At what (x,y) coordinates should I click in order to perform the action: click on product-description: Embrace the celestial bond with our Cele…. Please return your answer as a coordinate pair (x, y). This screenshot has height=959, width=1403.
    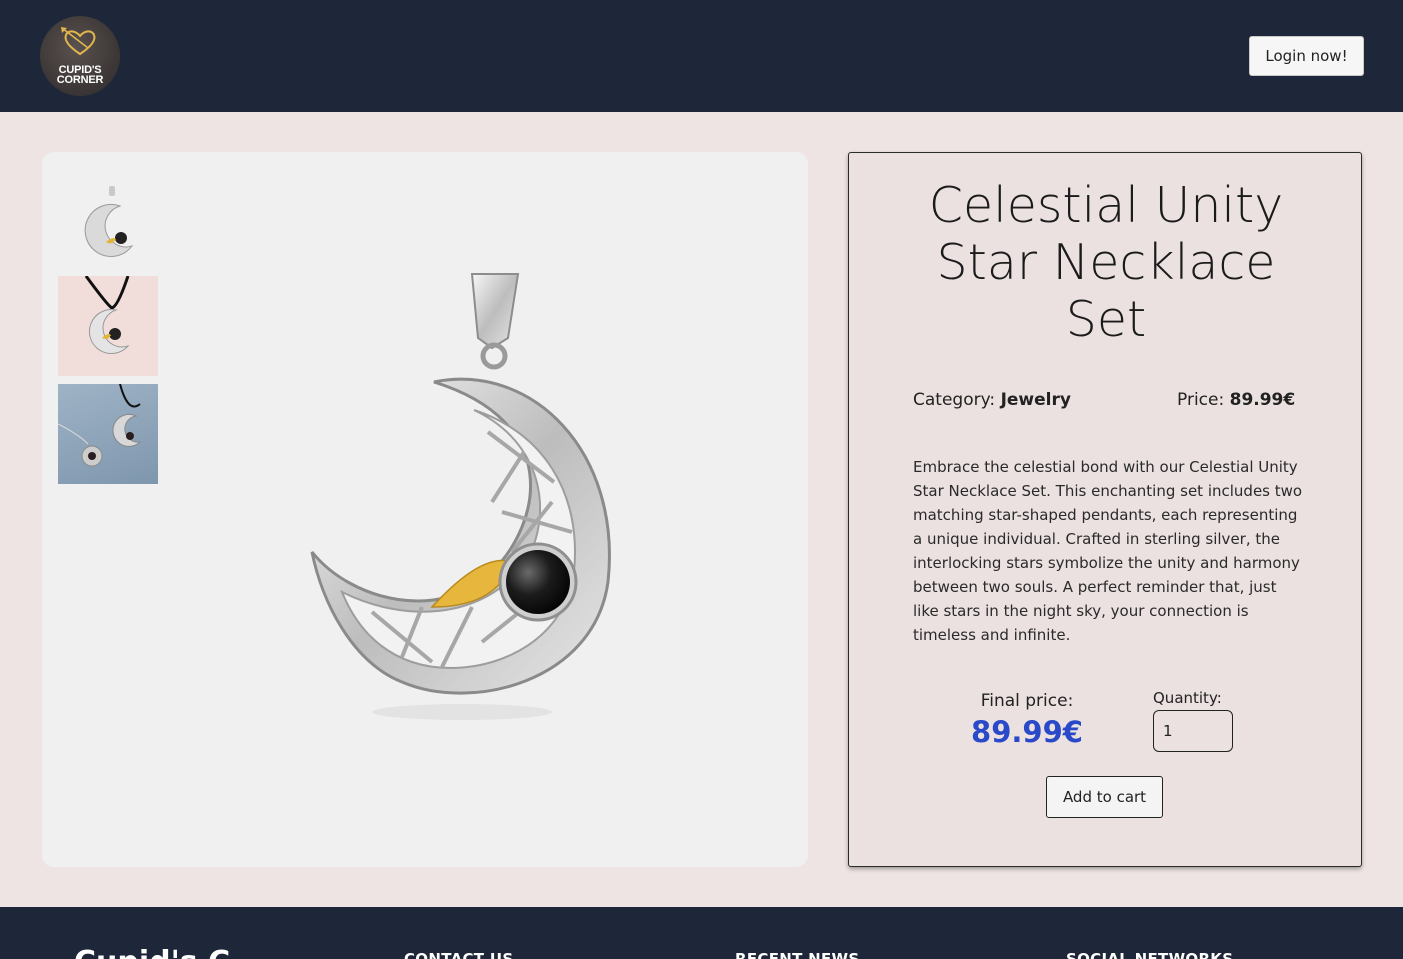
    Looking at the image, I should click on (1108, 551).